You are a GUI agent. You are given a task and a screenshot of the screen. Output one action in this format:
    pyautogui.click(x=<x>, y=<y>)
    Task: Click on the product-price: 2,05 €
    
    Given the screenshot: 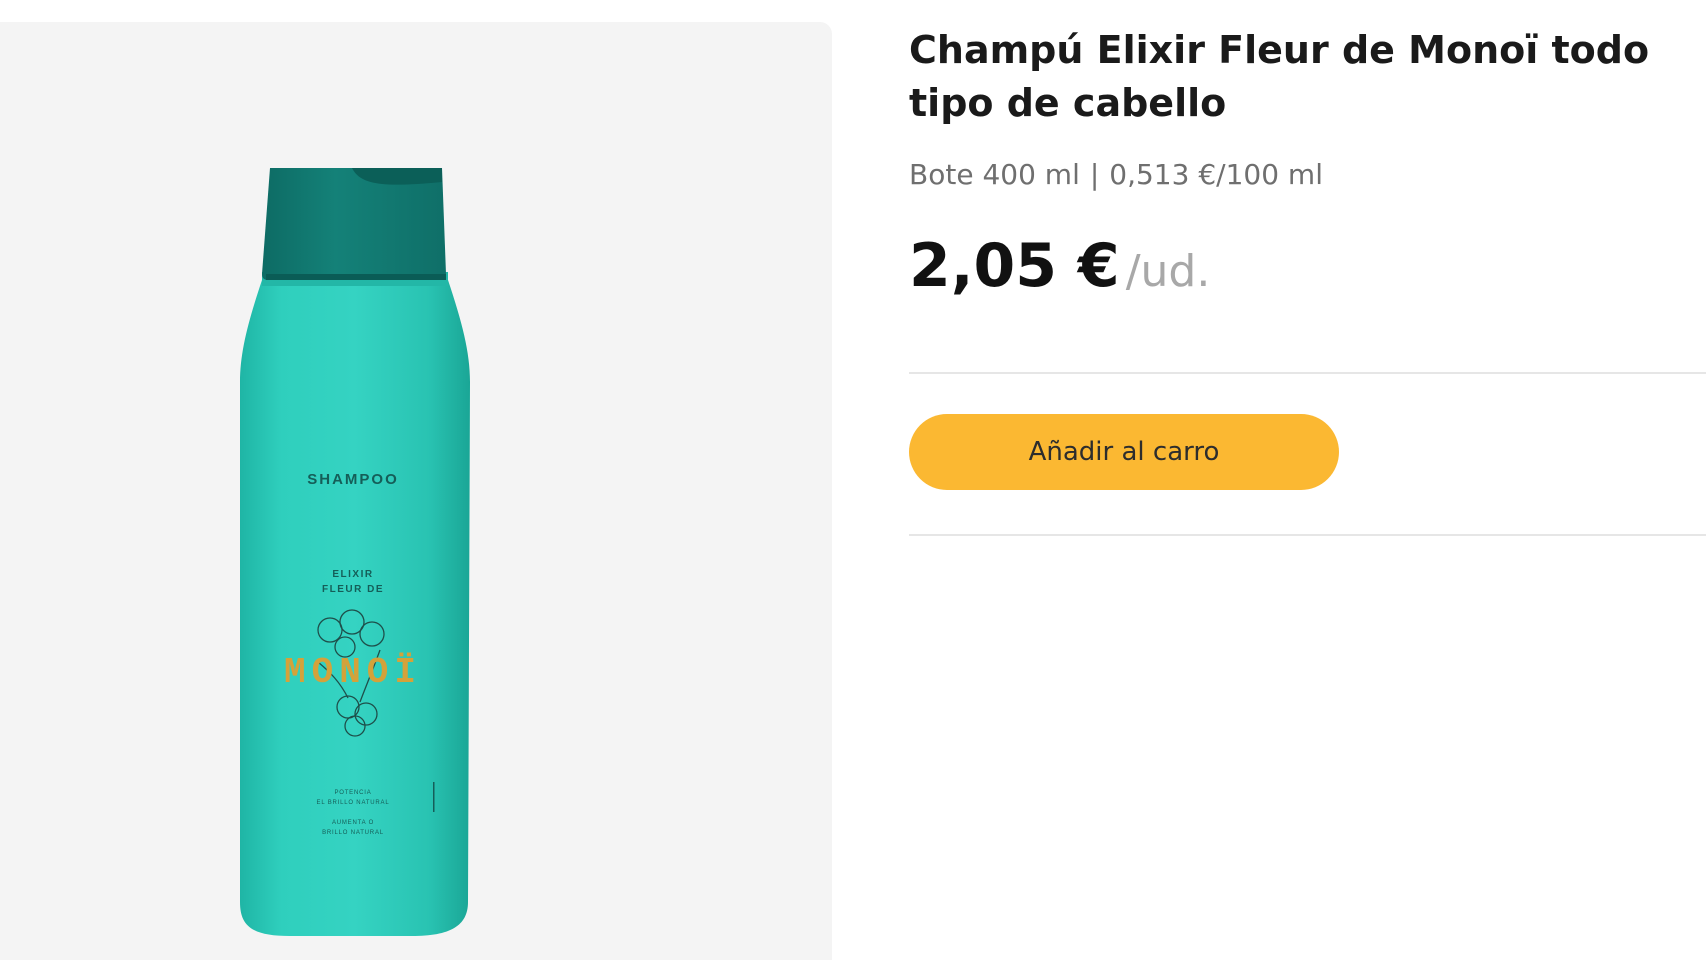 What is the action you would take?
    pyautogui.click(x=1014, y=266)
    